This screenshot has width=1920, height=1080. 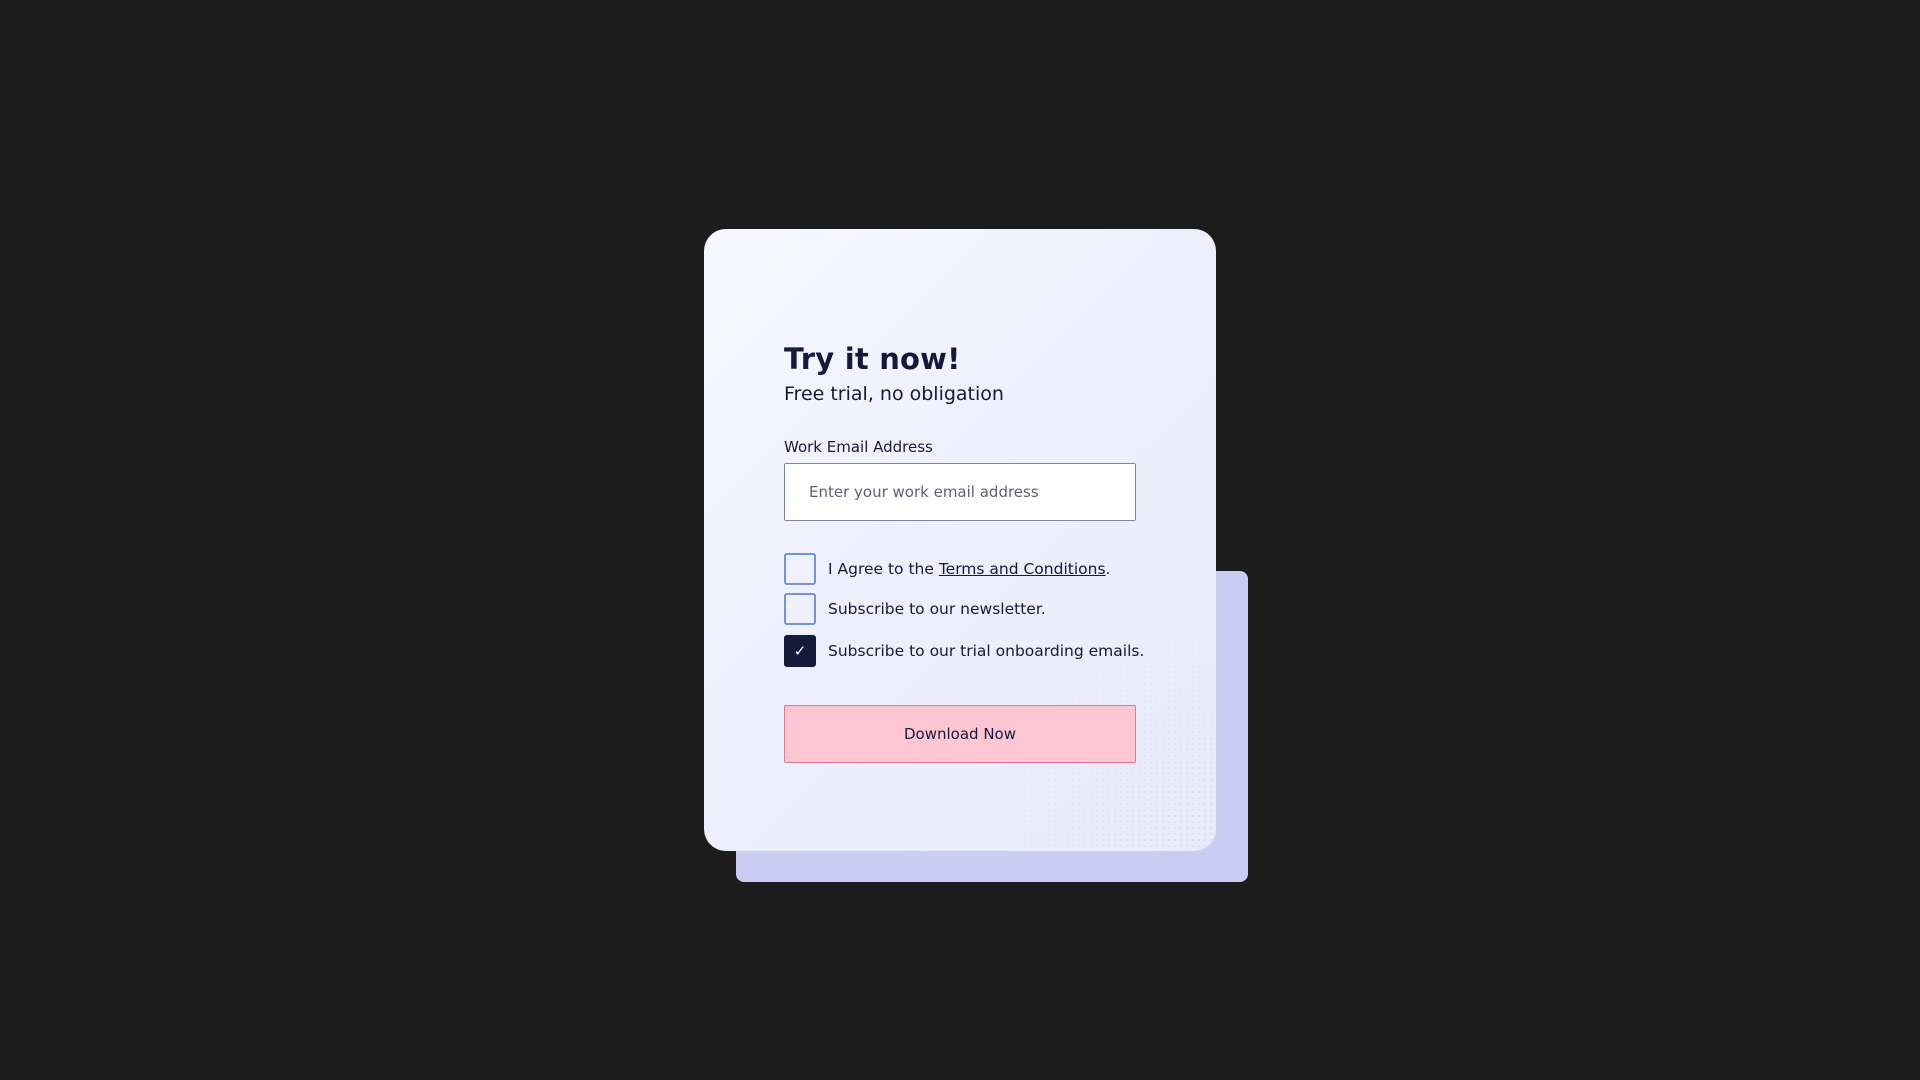 What do you see at coordinates (960, 734) in the screenshot?
I see `download-now-button: Download Now` at bounding box center [960, 734].